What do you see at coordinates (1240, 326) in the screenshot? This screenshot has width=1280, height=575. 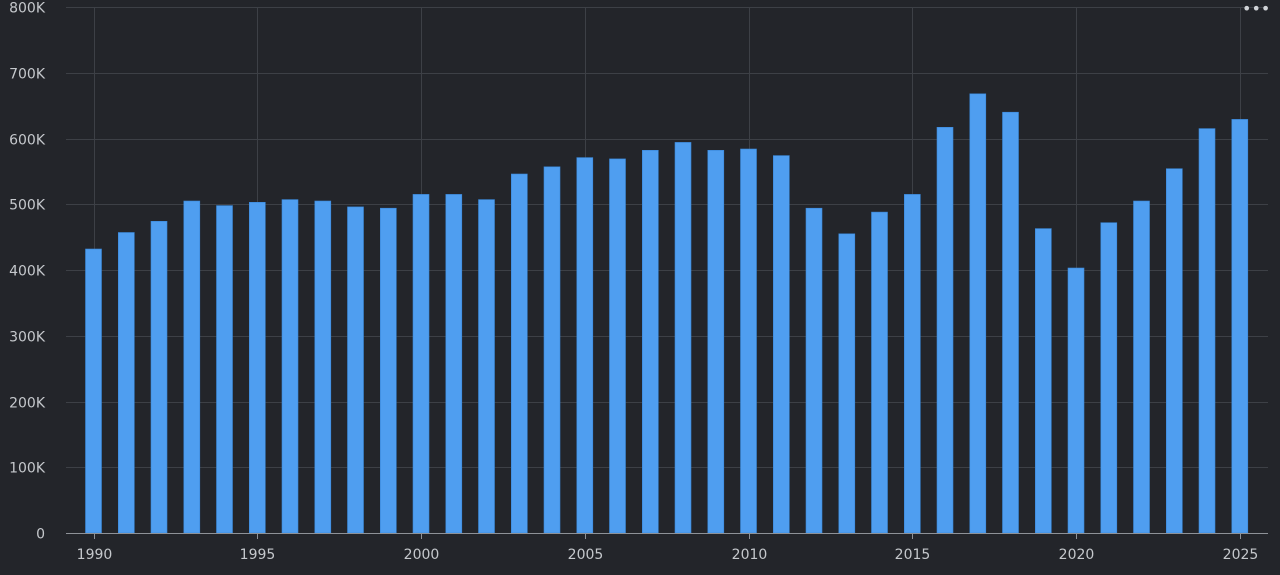 I see `bar-2025` at bounding box center [1240, 326].